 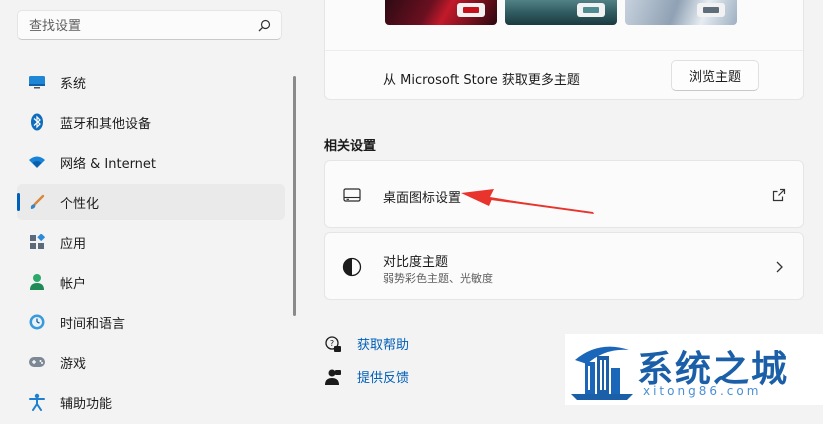 I want to click on get-help-link: ? 获取帮助, so click(x=366, y=343).